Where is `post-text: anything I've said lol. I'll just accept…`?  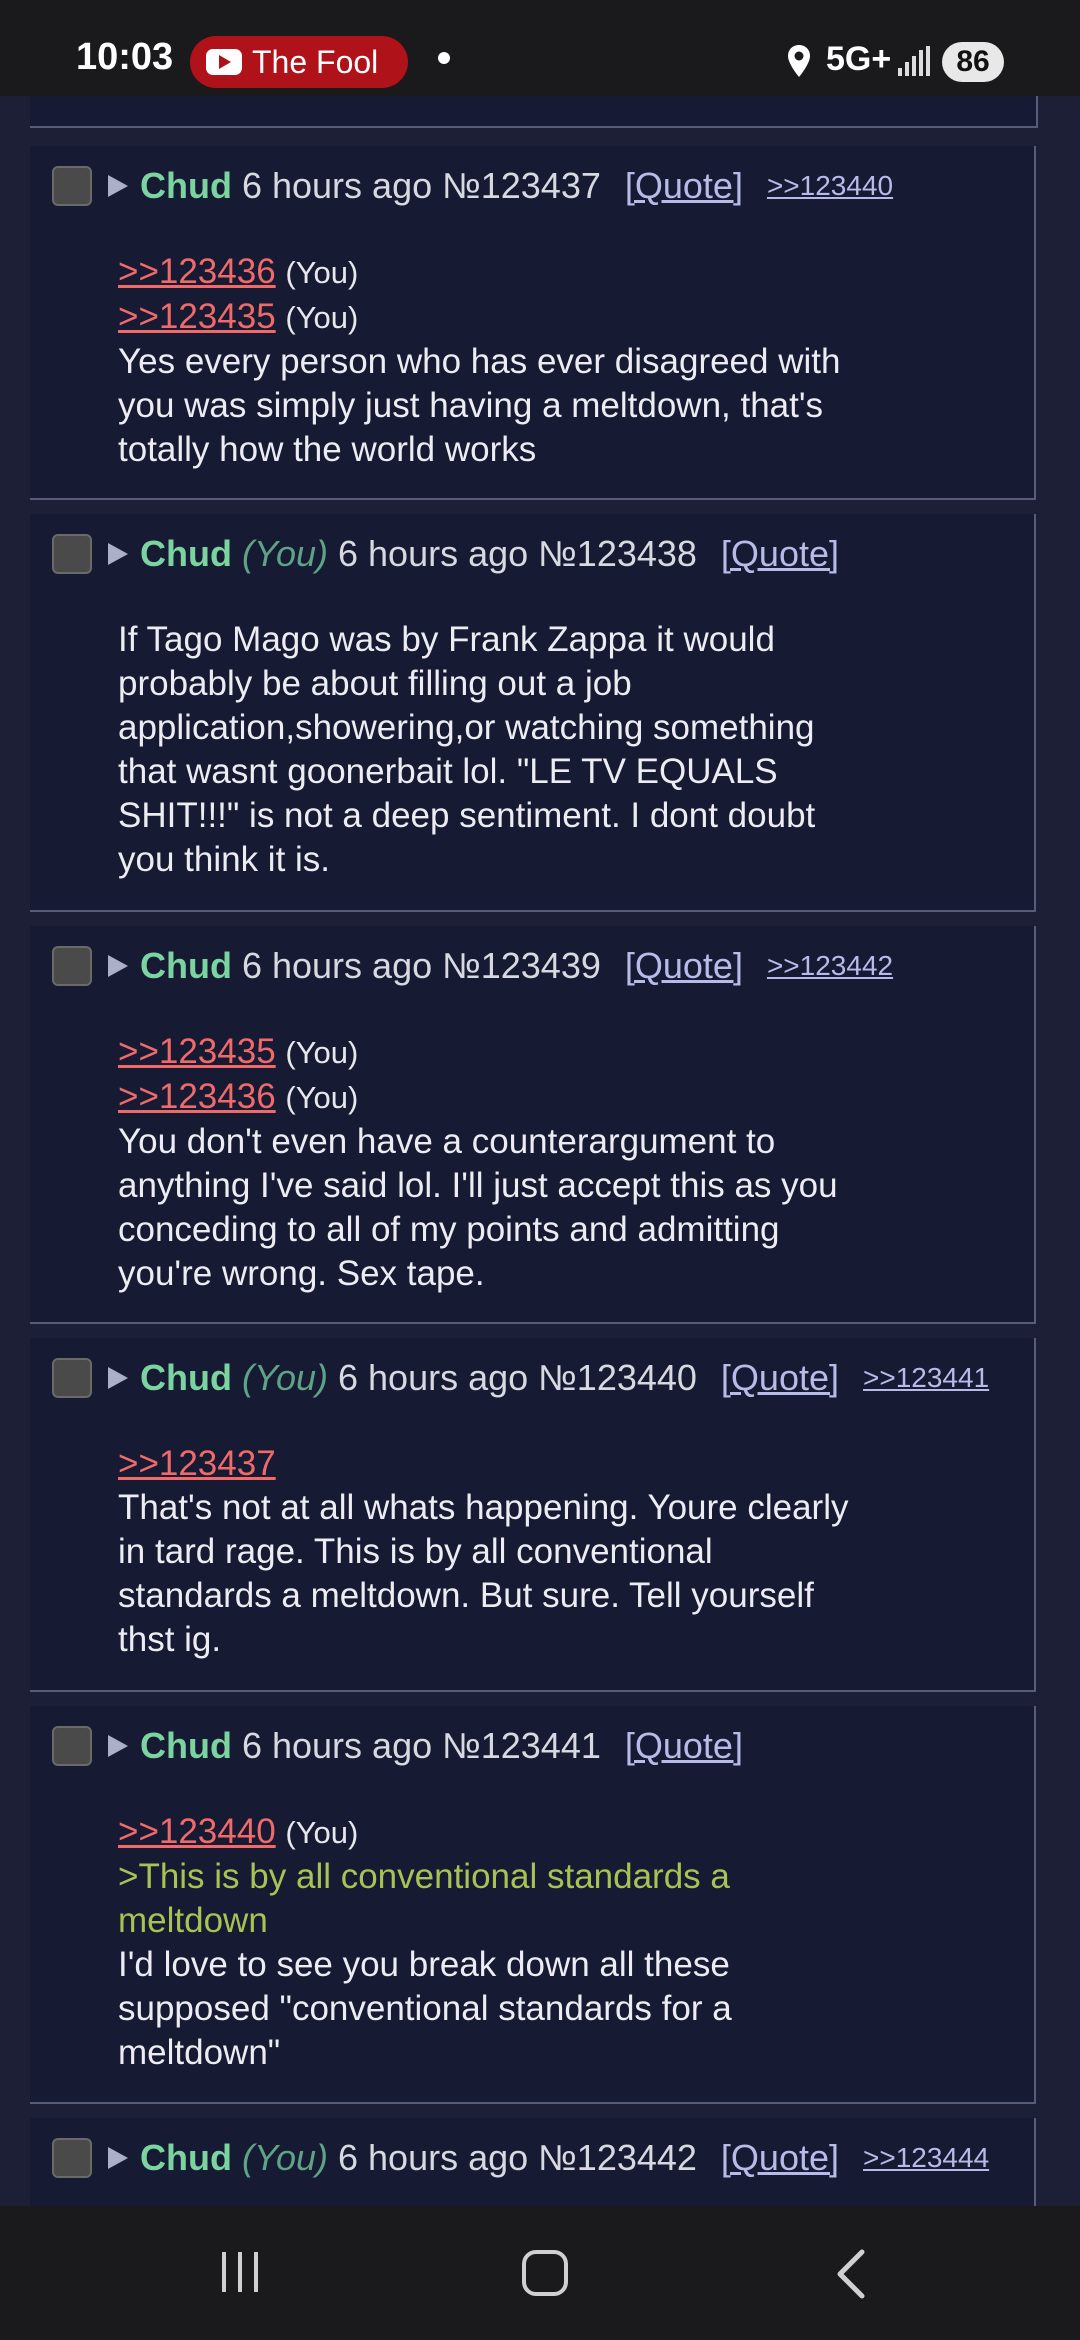 post-text: anything I've said lol. I'll just accept… is located at coordinates (478, 1185).